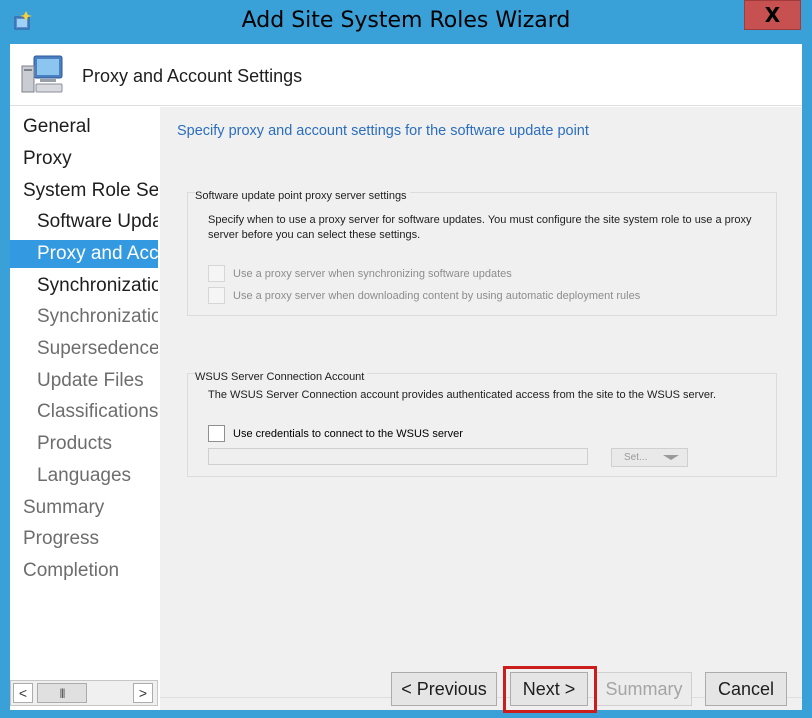  Describe the element at coordinates (406, 75) in the screenshot. I see `wizard-header: Proxy and Account Settings` at that location.